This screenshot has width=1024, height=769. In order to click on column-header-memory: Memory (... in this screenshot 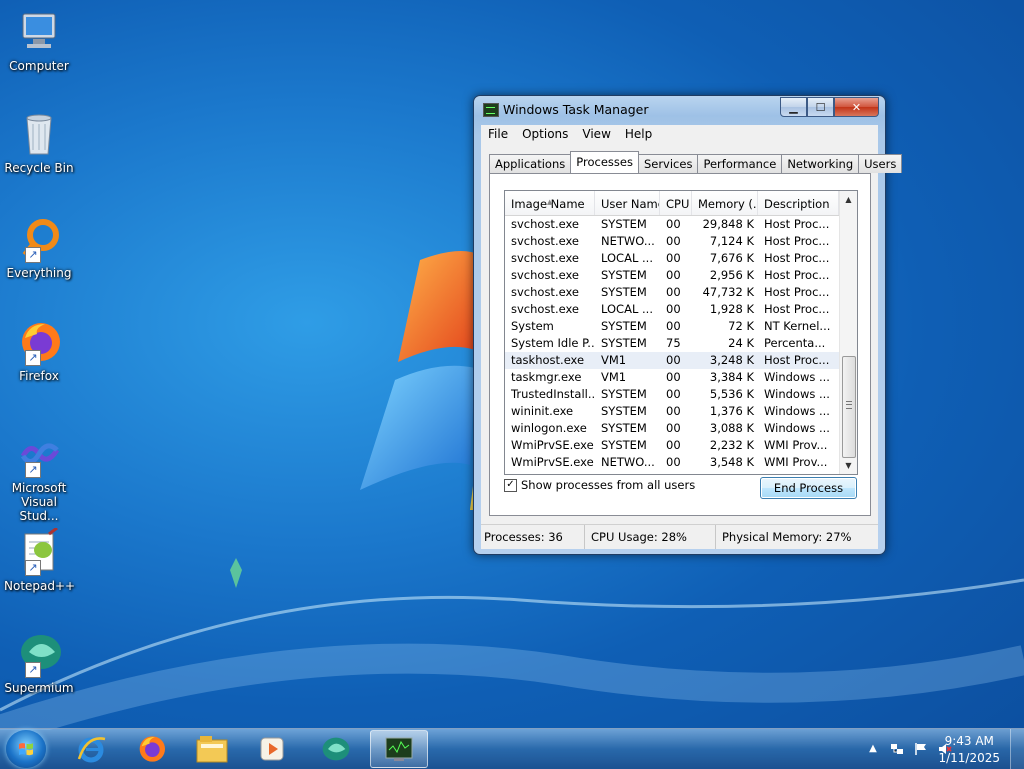, I will do `click(725, 203)`.